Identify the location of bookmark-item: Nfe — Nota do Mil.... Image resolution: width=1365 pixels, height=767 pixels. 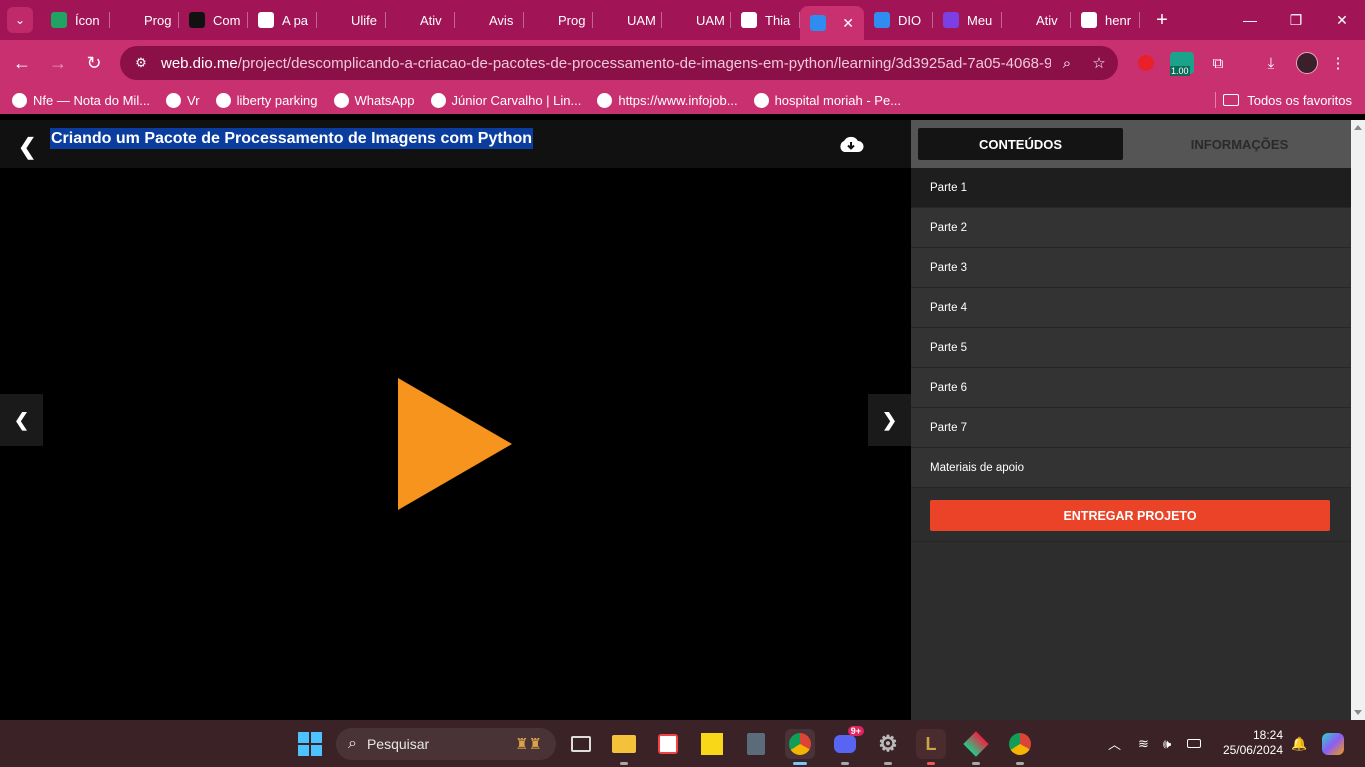
(81, 100).